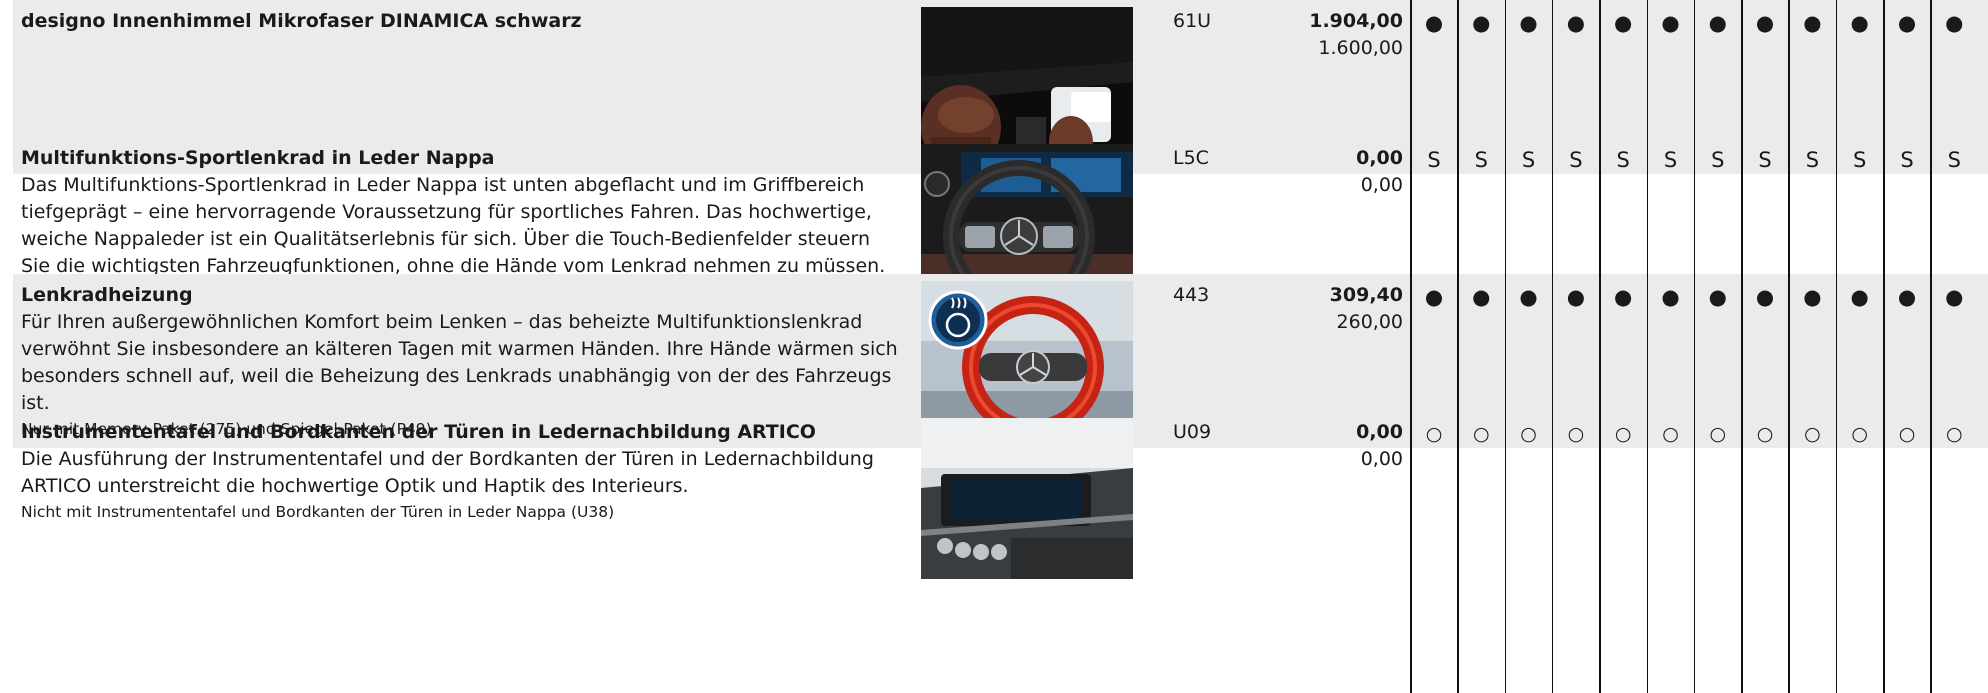 The height and width of the screenshot is (693, 1988). I want to click on price-gross: 1.904,00, so click(1356, 21).